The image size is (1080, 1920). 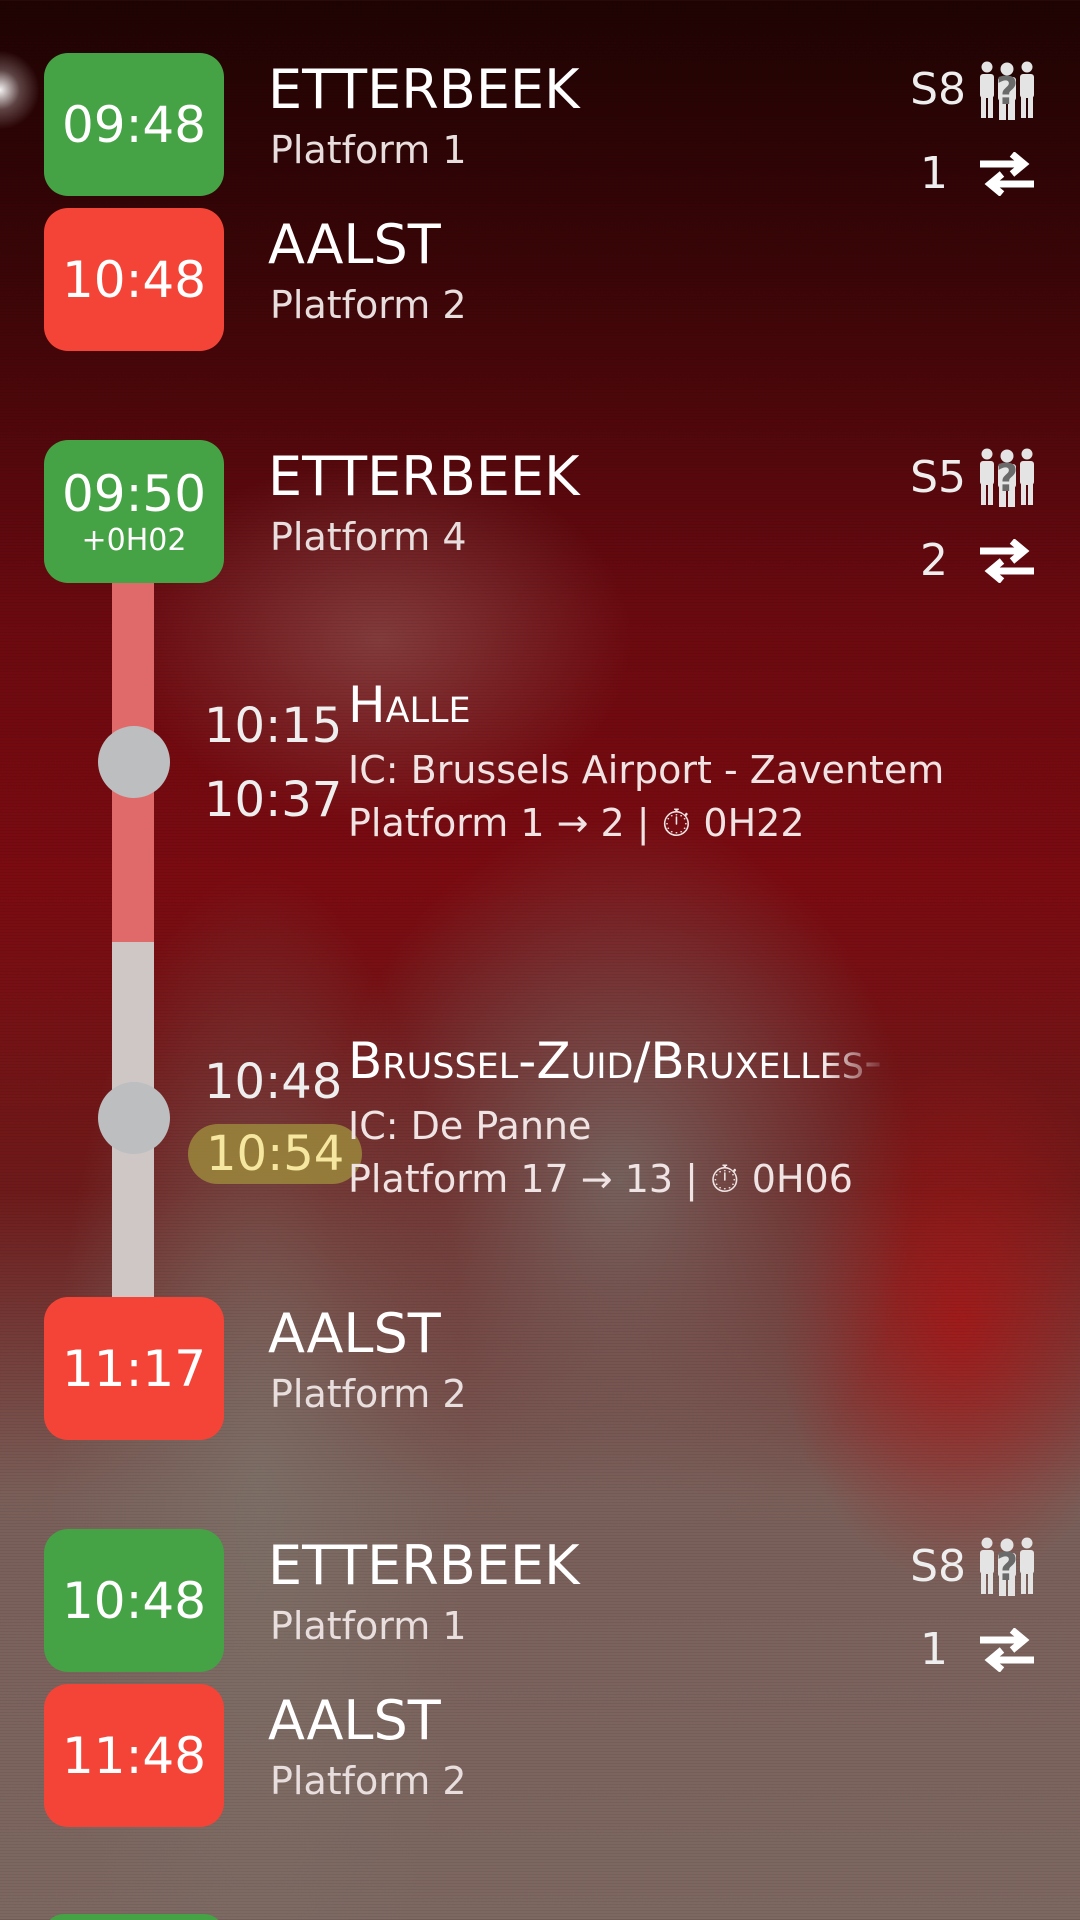 I want to click on departure-time: 09:50, so click(x=134, y=494).